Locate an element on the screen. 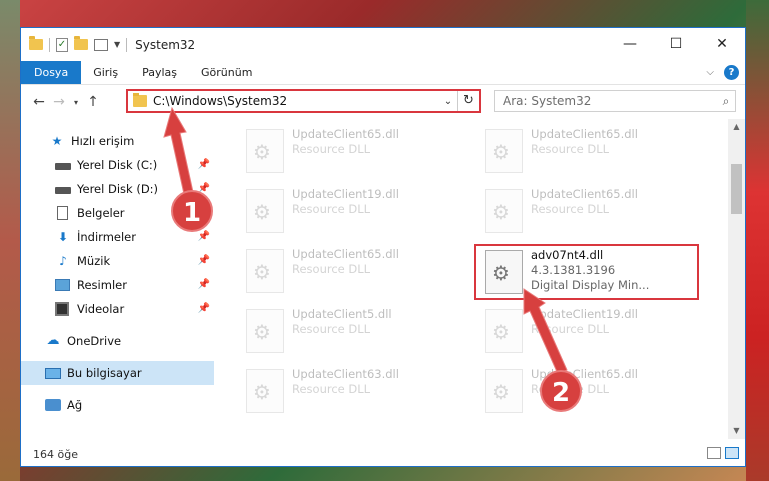 The width and height of the screenshot is (769, 481). recent-locations-icon: ▾ is located at coordinates (76, 102).